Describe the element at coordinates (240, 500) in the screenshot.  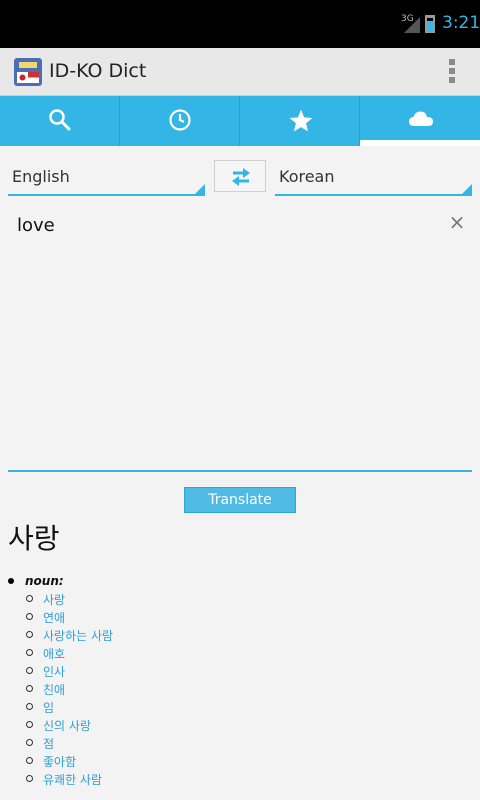
I see `translate-button: Translate` at that location.